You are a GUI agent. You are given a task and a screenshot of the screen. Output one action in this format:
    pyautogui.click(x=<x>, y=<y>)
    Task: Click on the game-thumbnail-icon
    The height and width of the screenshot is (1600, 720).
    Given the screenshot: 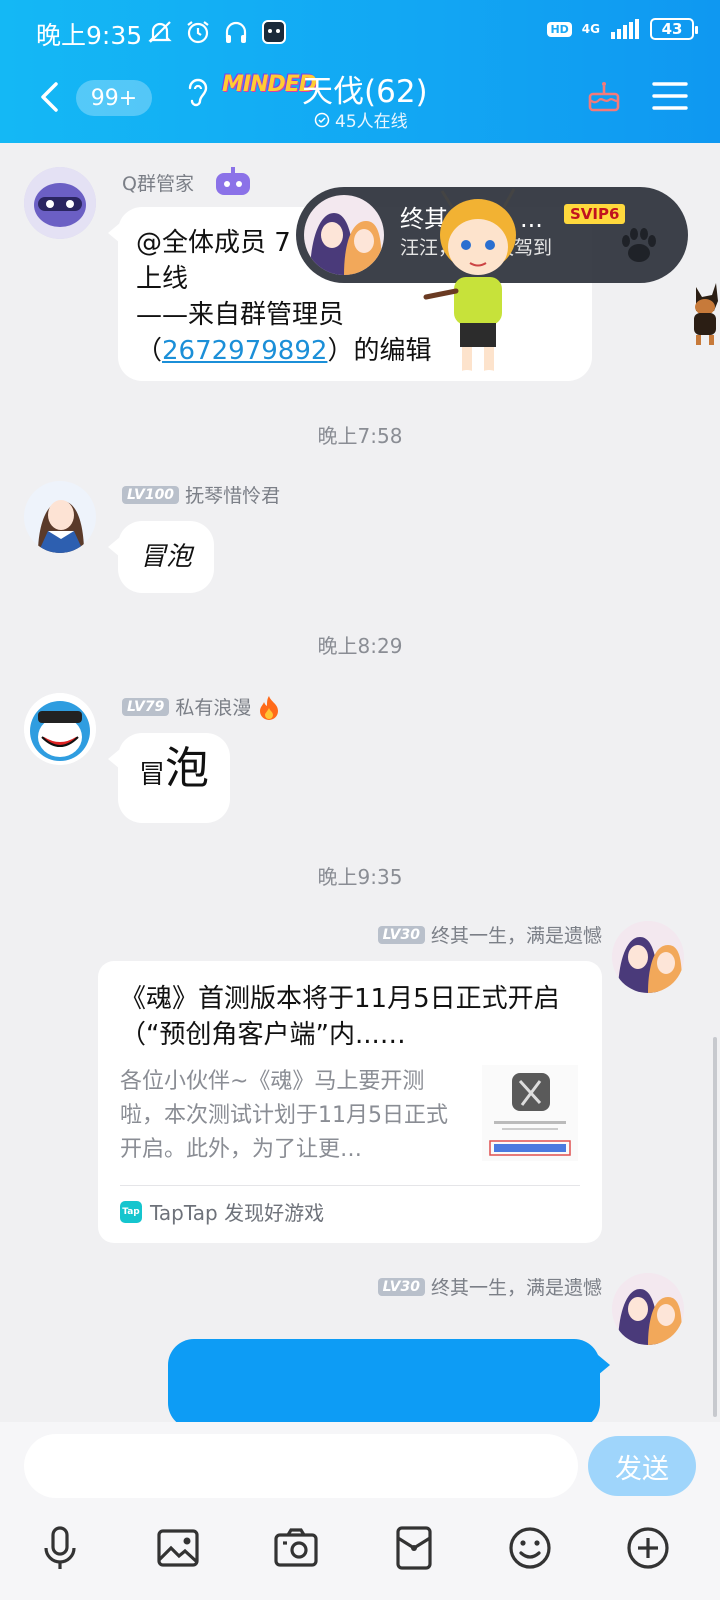 What is the action you would take?
    pyautogui.click(x=530, y=1113)
    